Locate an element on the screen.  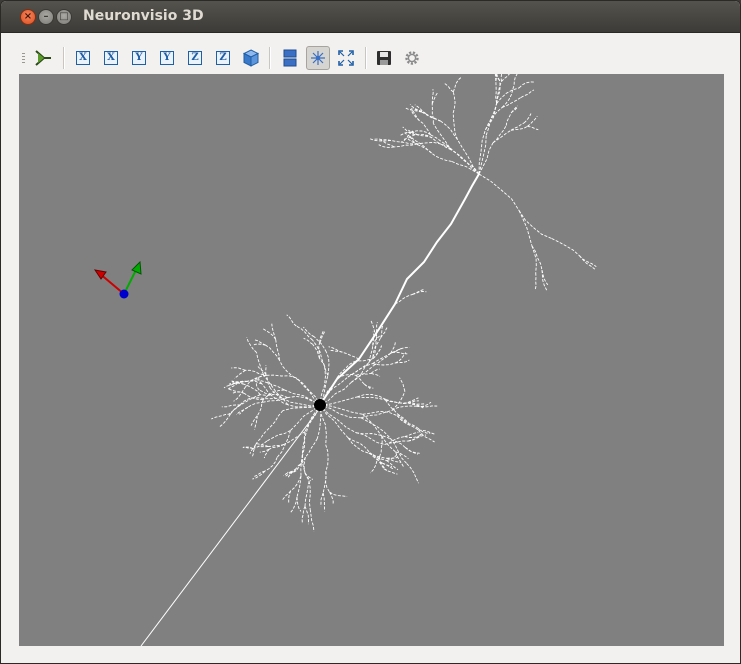
toolbar-grip is located at coordinates (23, 58).